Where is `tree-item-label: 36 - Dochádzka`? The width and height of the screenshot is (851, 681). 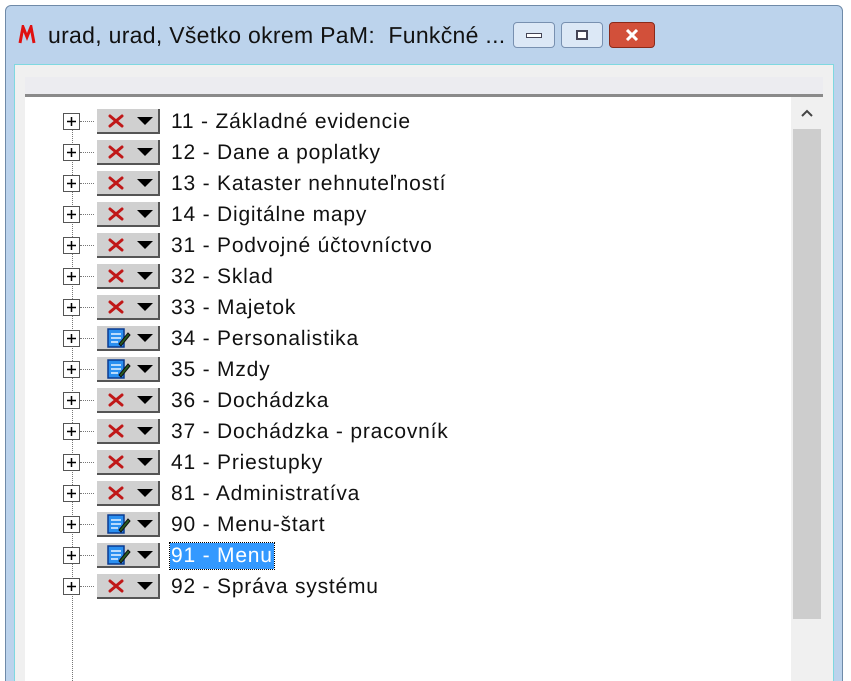
tree-item-label: 36 - Dochádzka is located at coordinates (250, 401).